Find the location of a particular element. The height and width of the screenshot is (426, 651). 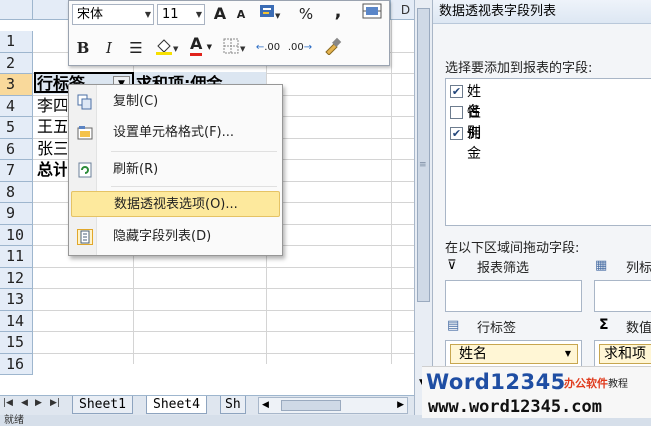

area-label-report-filter: 报表筛选 is located at coordinates (503, 268).